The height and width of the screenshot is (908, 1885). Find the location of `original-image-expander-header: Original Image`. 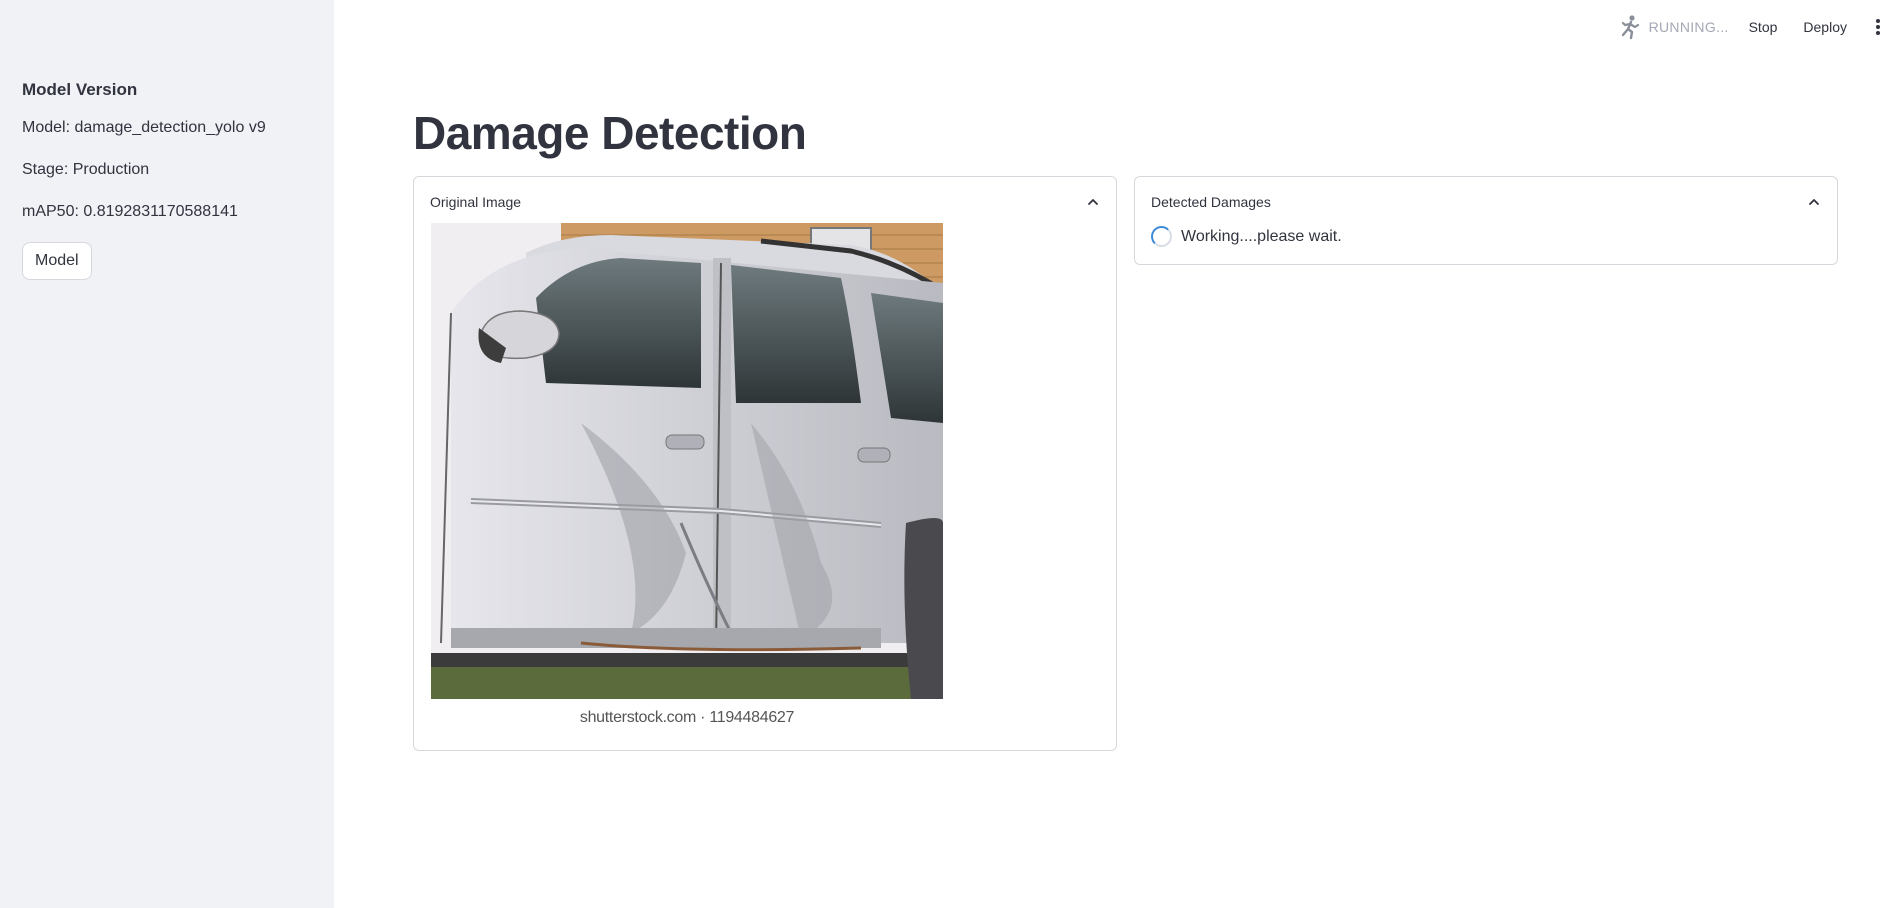

original-image-expander-header: Original Image is located at coordinates (765, 202).